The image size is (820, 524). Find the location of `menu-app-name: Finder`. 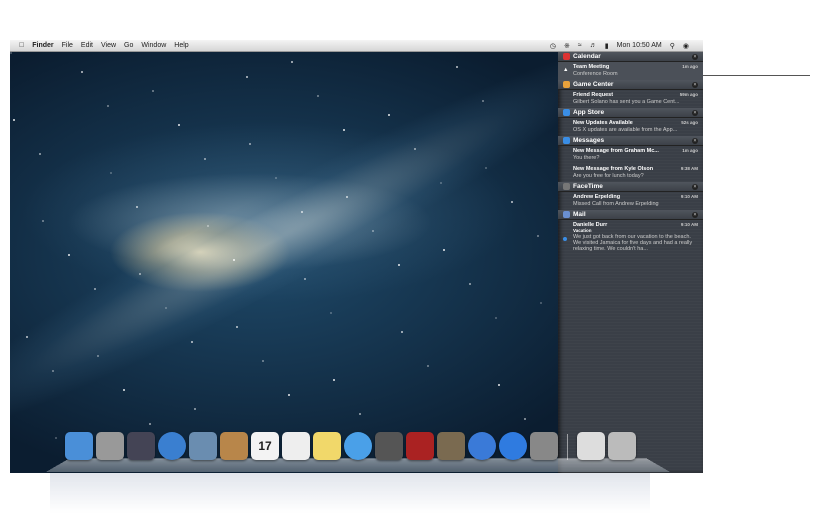

menu-app-name: Finder is located at coordinates (42, 45).